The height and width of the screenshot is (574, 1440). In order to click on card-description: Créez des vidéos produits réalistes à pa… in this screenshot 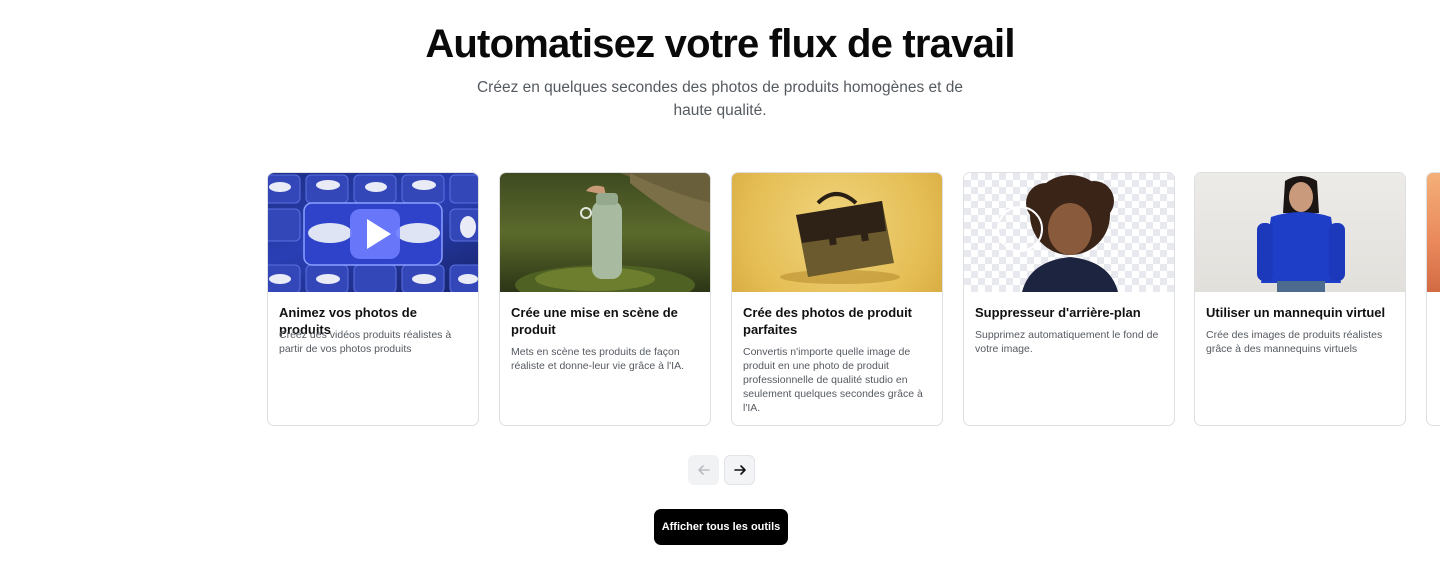, I will do `click(365, 342)`.